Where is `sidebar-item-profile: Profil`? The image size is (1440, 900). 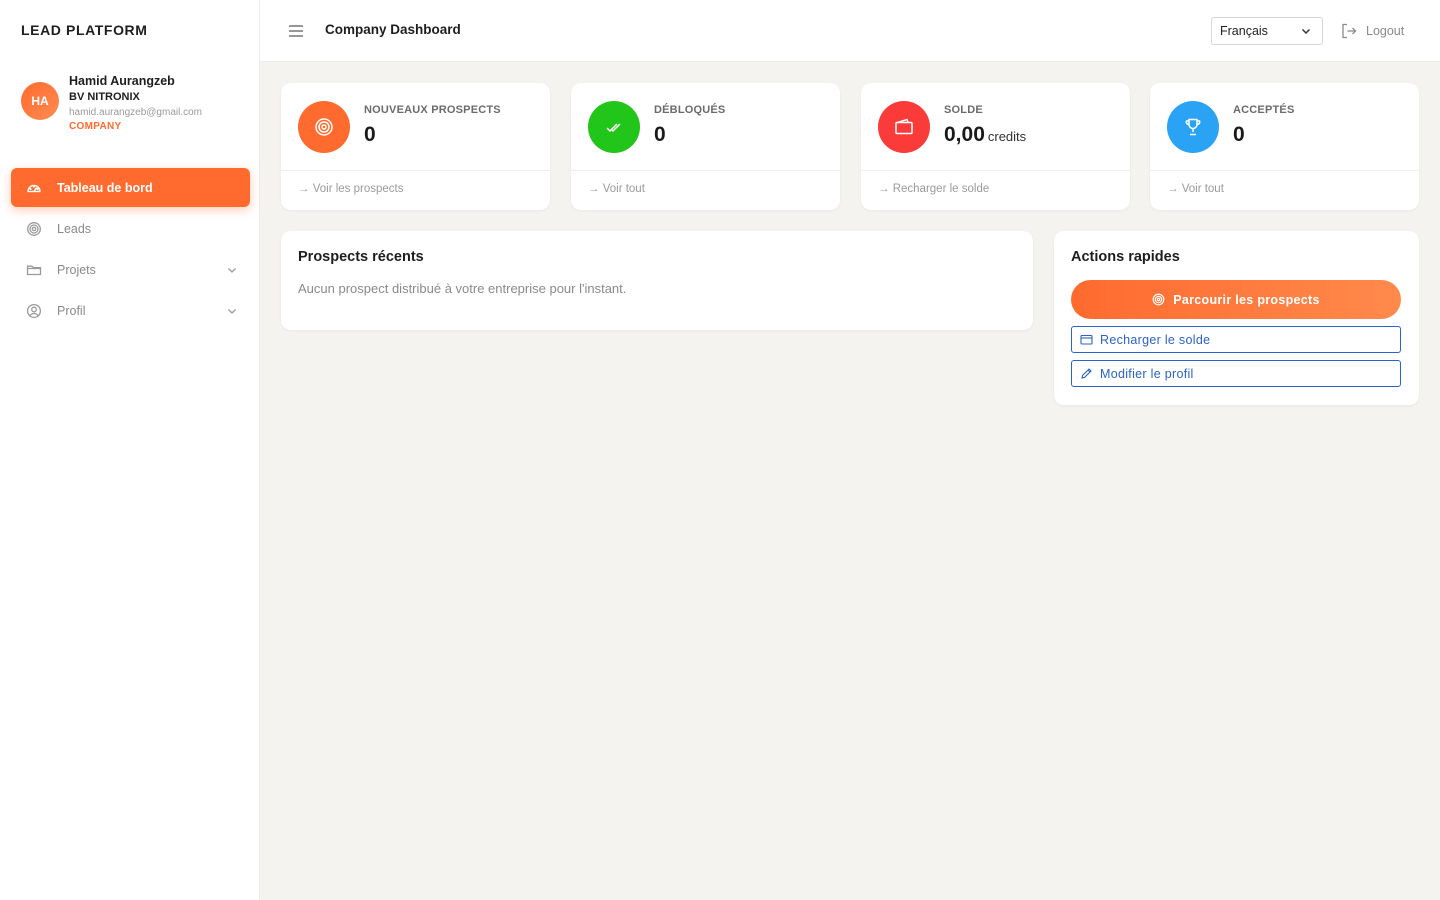
sidebar-item-profile: Profil is located at coordinates (130, 310).